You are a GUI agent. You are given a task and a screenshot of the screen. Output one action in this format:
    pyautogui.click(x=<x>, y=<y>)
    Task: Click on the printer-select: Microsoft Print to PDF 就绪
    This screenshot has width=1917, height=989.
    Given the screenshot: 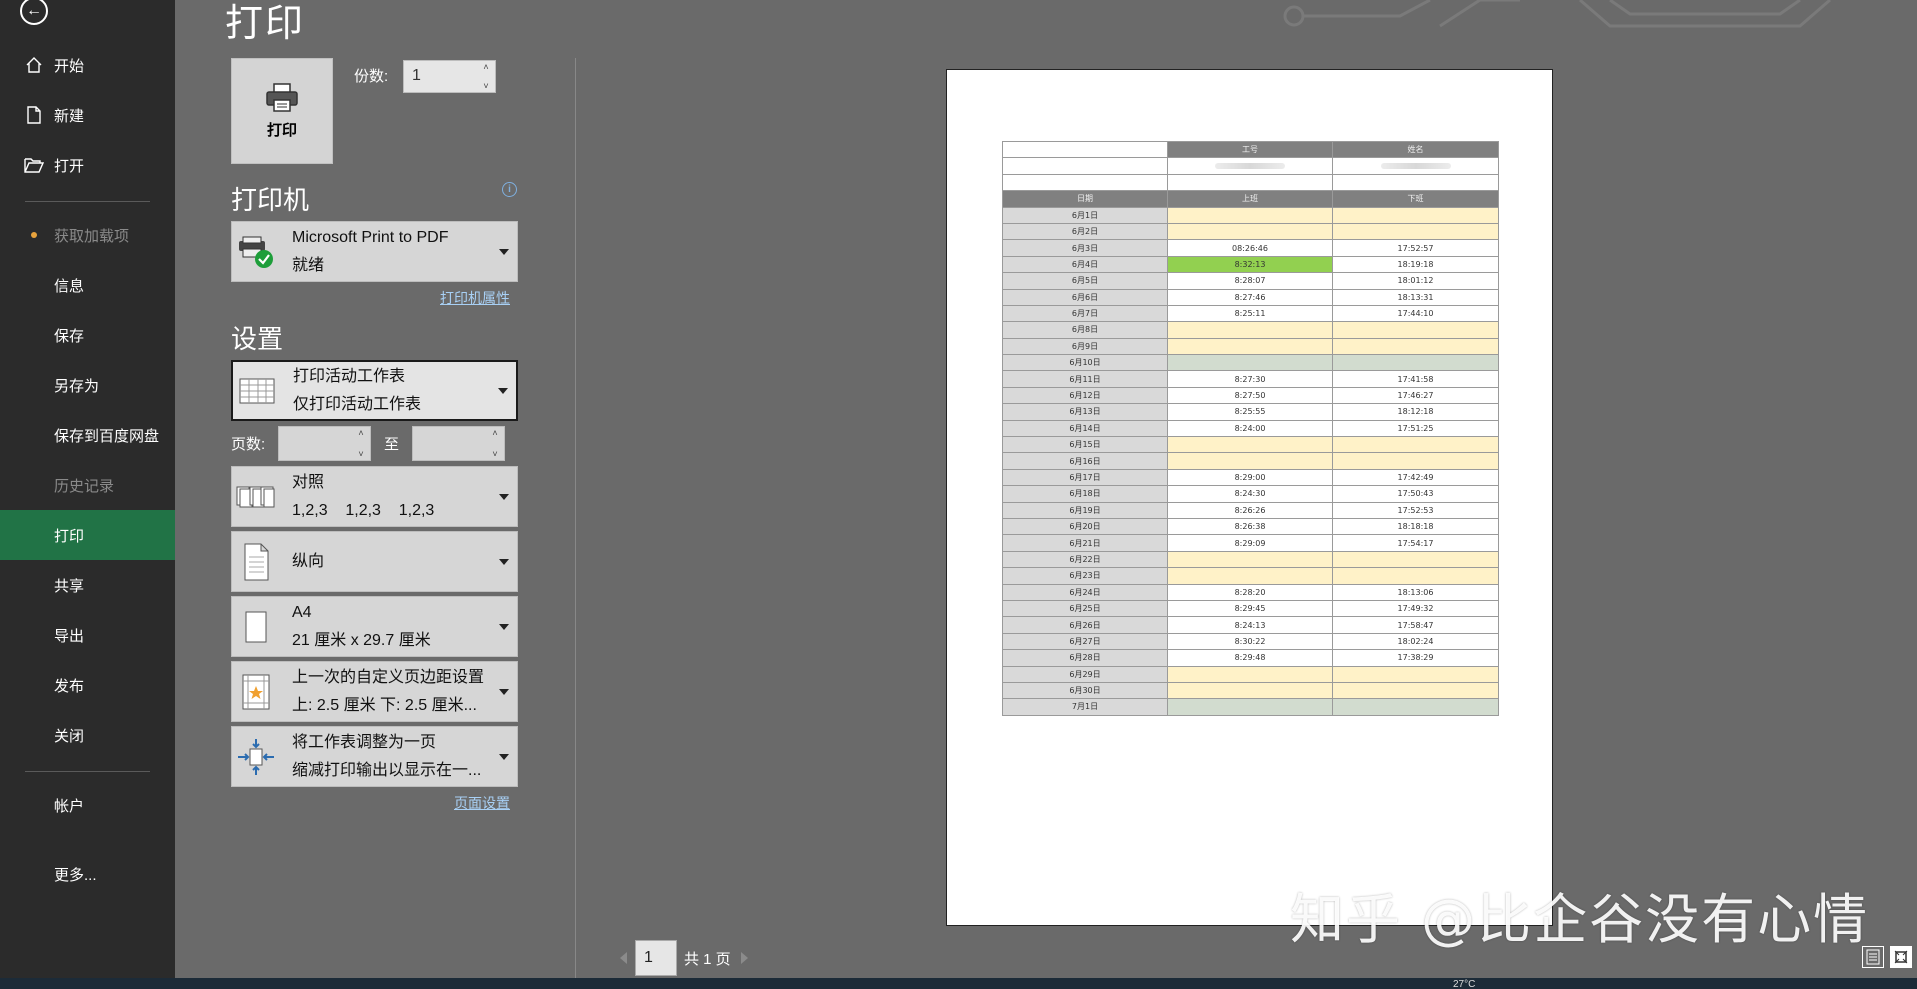 What is the action you would take?
    pyautogui.click(x=374, y=251)
    